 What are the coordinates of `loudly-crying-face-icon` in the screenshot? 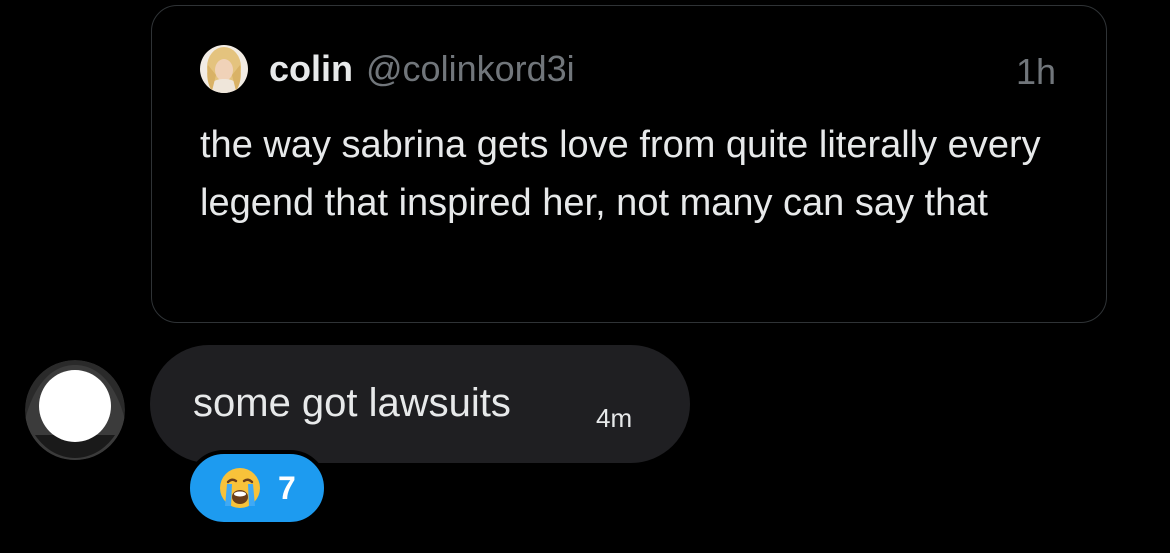 It's located at (240, 488).